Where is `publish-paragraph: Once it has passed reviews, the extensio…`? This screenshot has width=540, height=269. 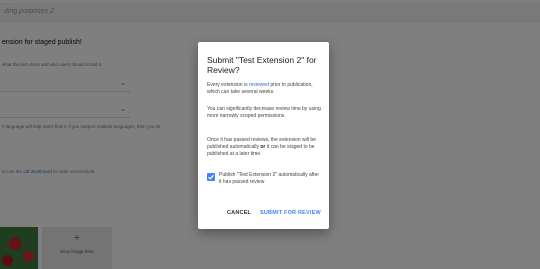 publish-paragraph: Once it has passed reviews, the extensio… is located at coordinates (265, 147).